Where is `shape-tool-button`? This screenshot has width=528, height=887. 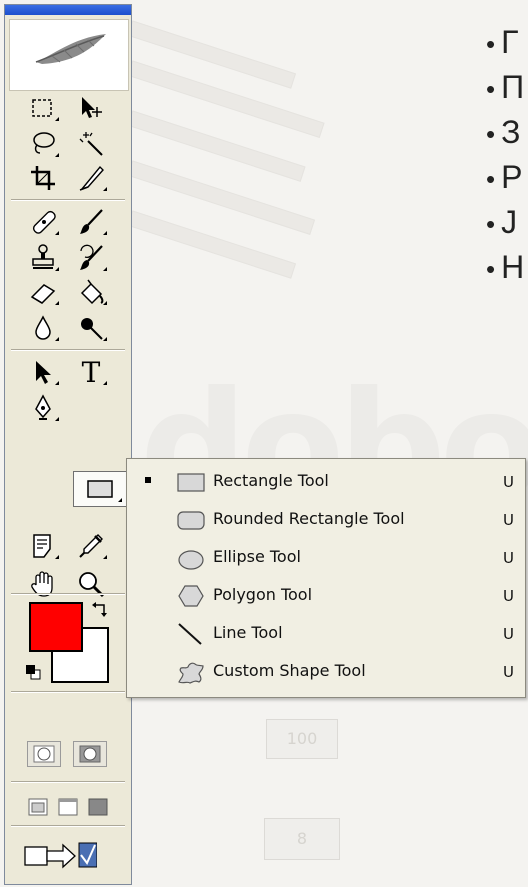
shape-tool-button is located at coordinates (100, 489).